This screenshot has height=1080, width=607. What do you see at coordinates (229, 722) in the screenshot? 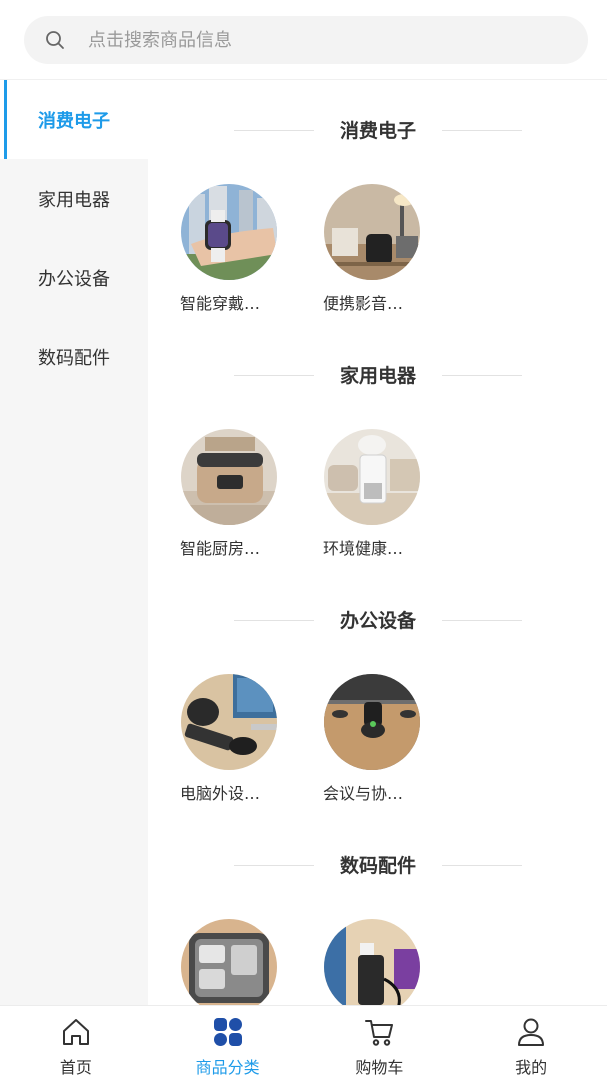
I see `peripherals-image` at bounding box center [229, 722].